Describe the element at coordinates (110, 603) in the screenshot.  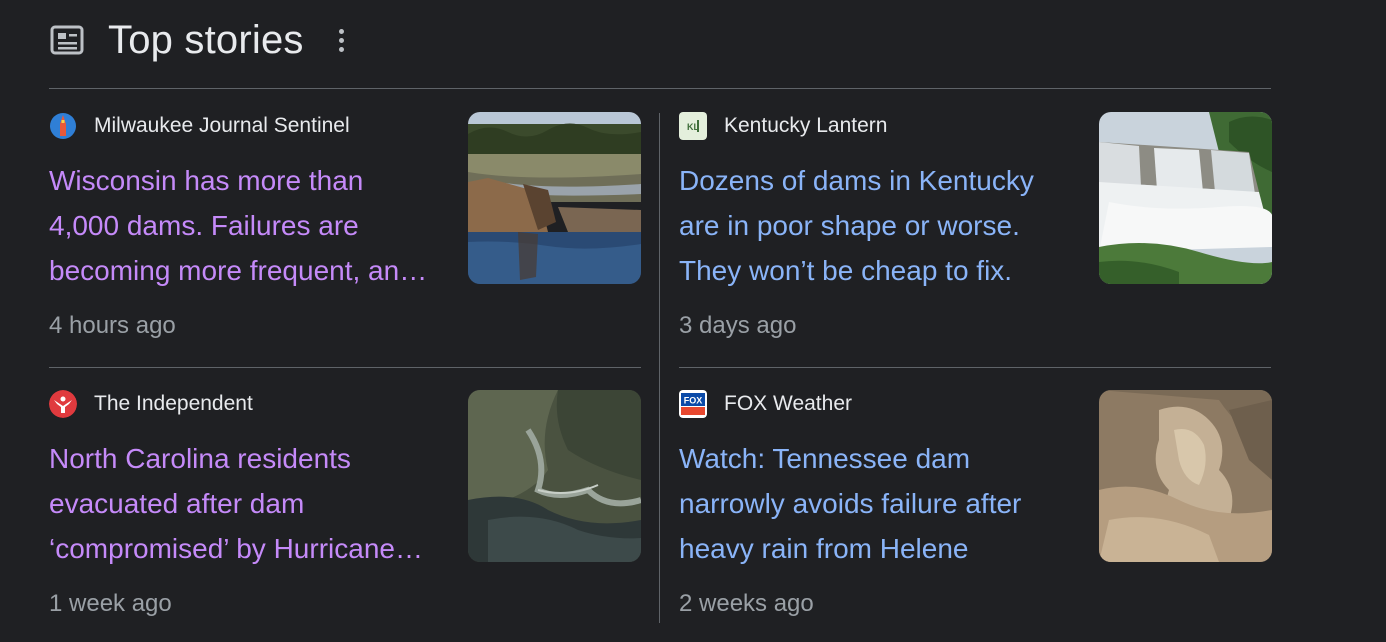
I see `story-timestamp: 1 week ago` at that location.